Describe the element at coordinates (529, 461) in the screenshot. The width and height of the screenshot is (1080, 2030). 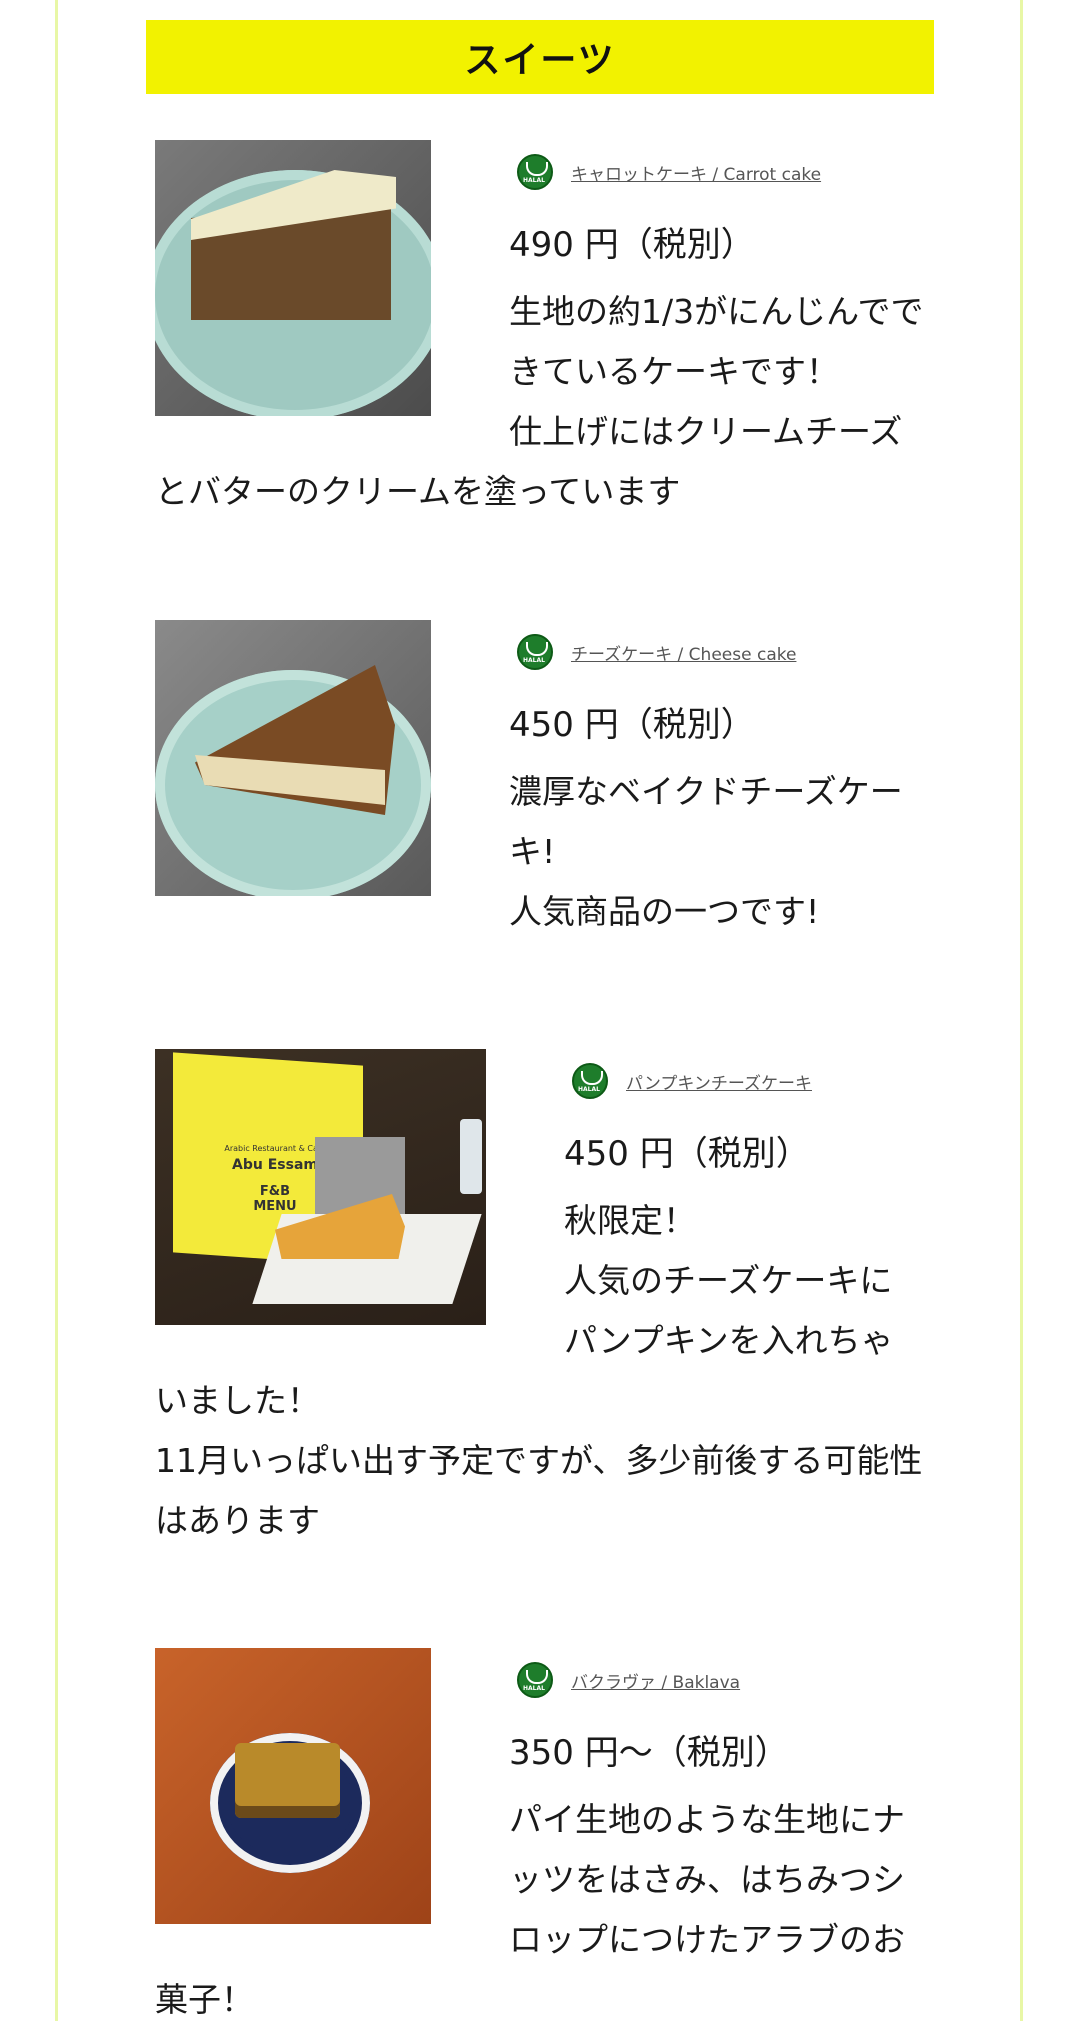
I see `item-description-line: 仕上げにはクリームチーズとバターのクリームを塗っています` at that location.